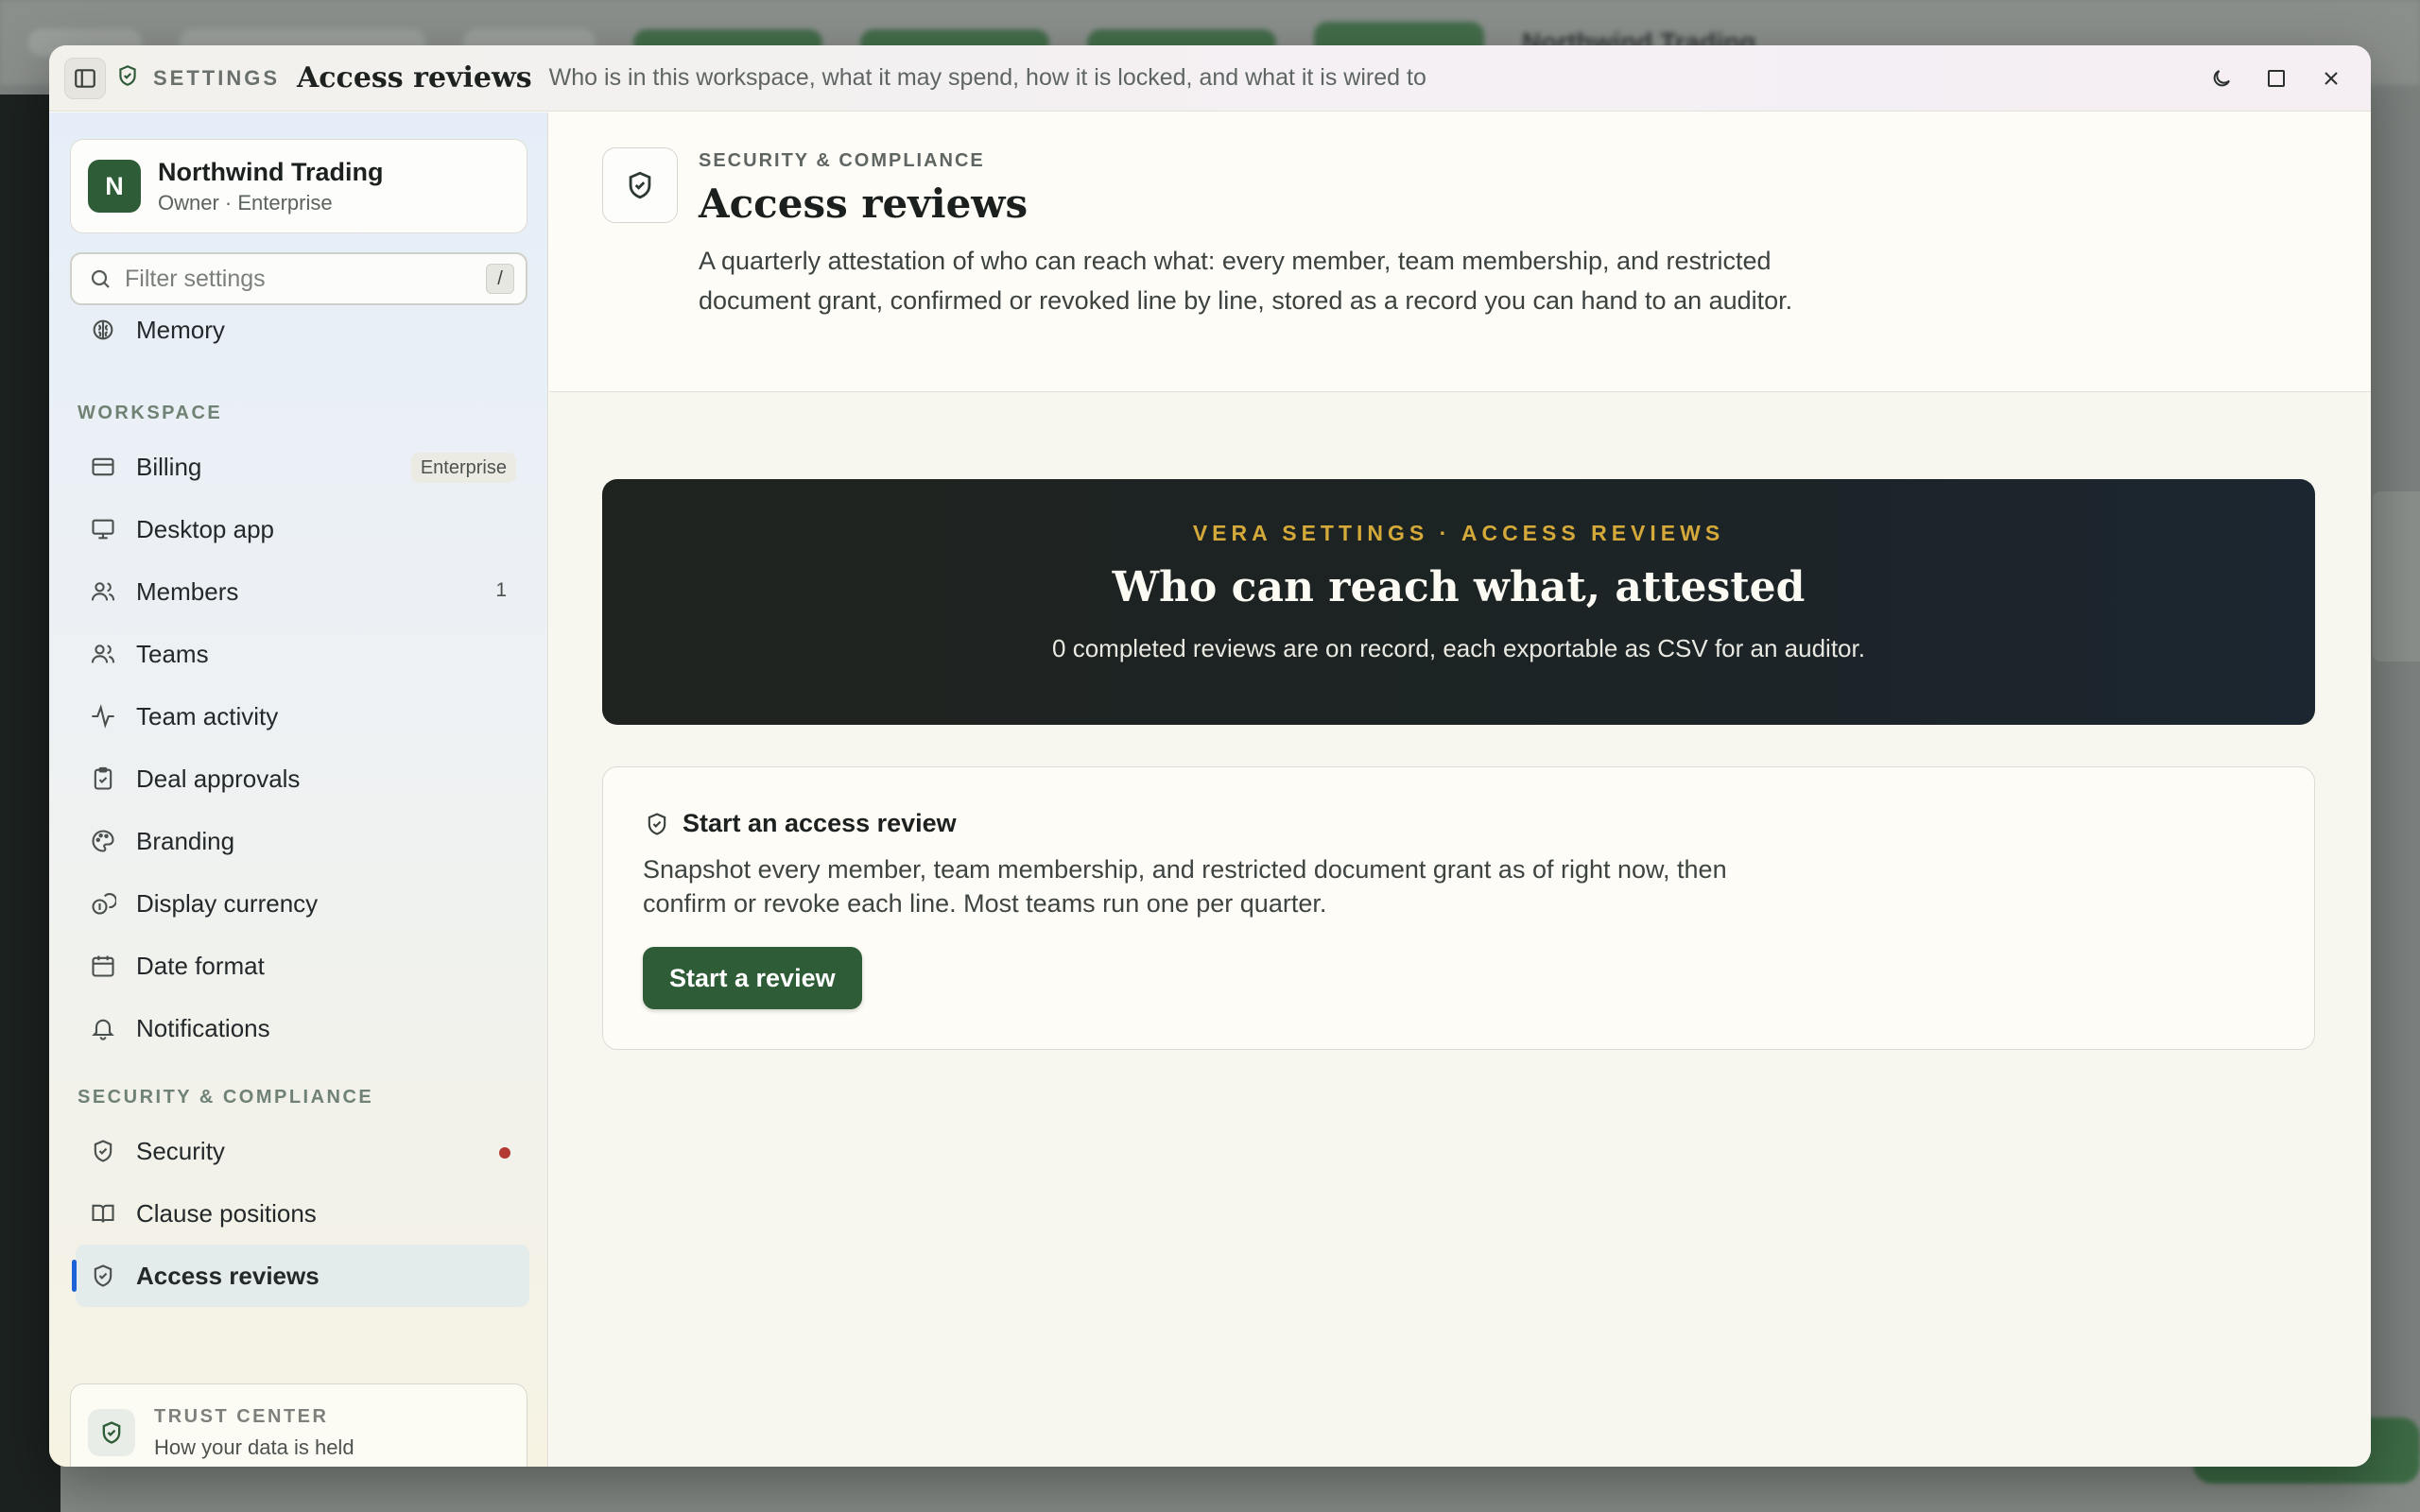 The width and height of the screenshot is (2420, 1512). I want to click on sidebar-item-billing: Billing Enterprise, so click(302, 467).